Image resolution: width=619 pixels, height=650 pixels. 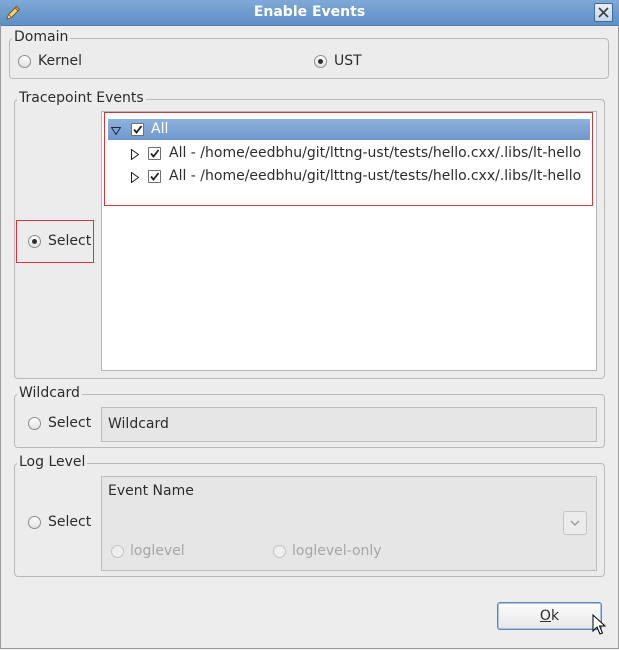 I want to click on loglevel-only-radio, so click(x=279, y=551).